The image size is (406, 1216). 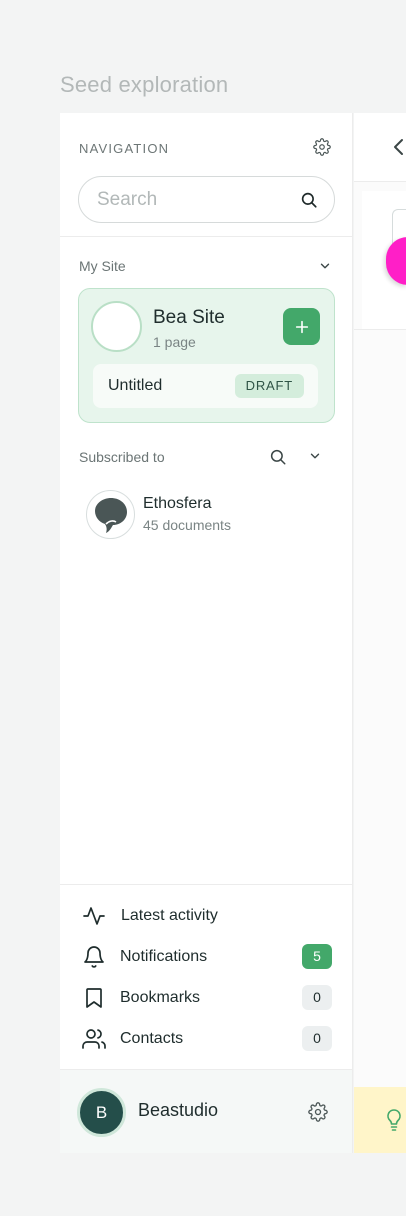 I want to click on page-title-untitled: Untitled, so click(x=135, y=385).